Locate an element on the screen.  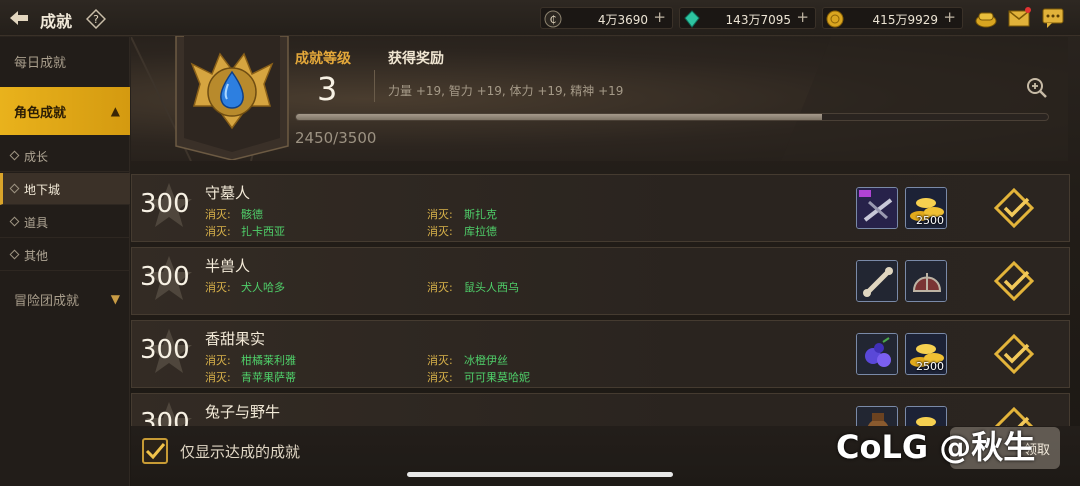
home-indicator is located at coordinates (540, 474).